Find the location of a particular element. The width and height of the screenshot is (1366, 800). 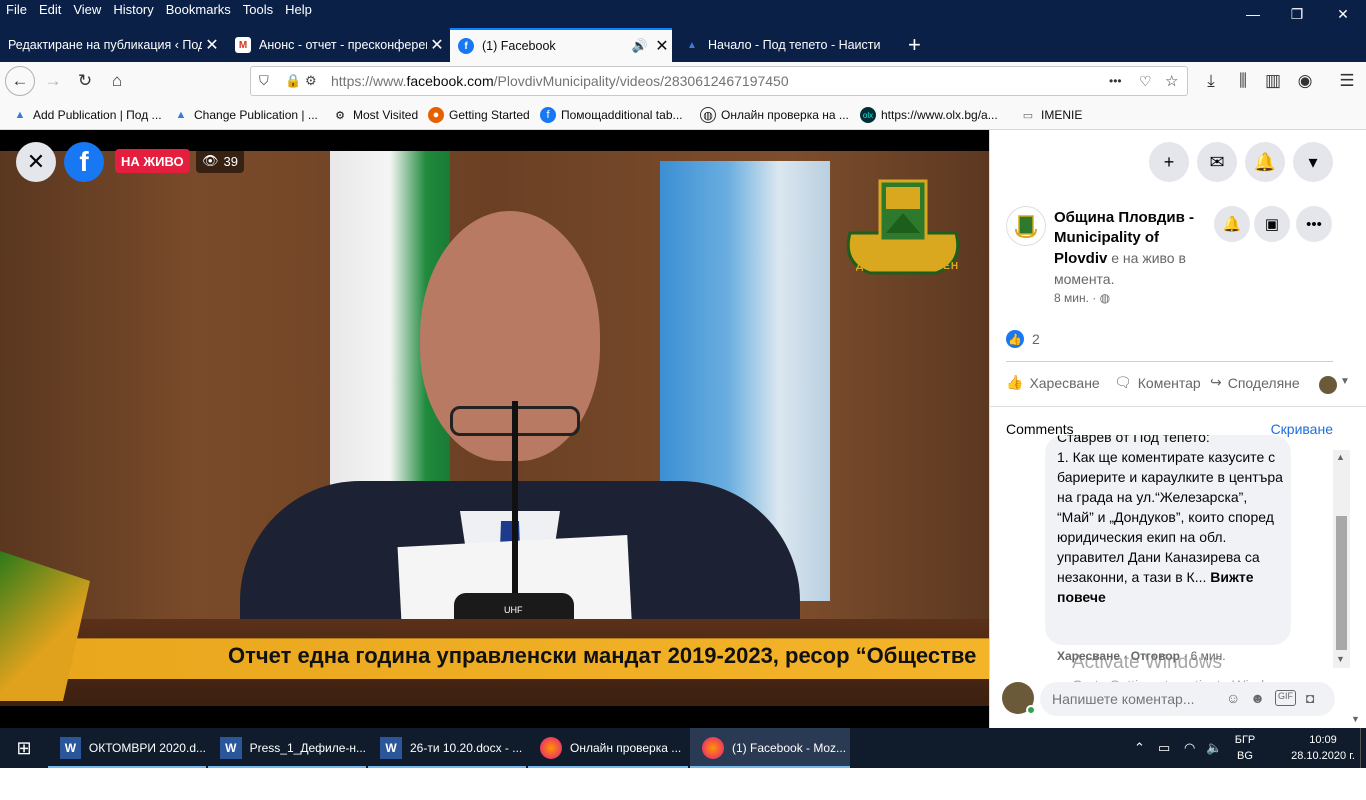

eye-icon: 👁 is located at coordinates (210, 160).